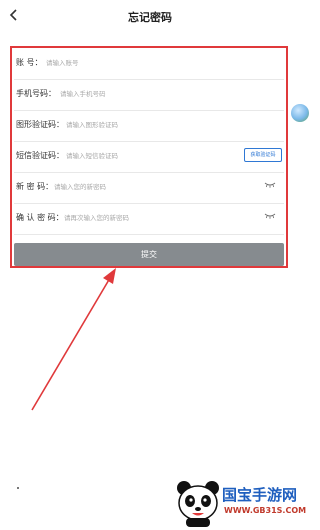  Describe the element at coordinates (40, 155) in the screenshot. I see `sms-code-label: 短信验证码：` at that location.